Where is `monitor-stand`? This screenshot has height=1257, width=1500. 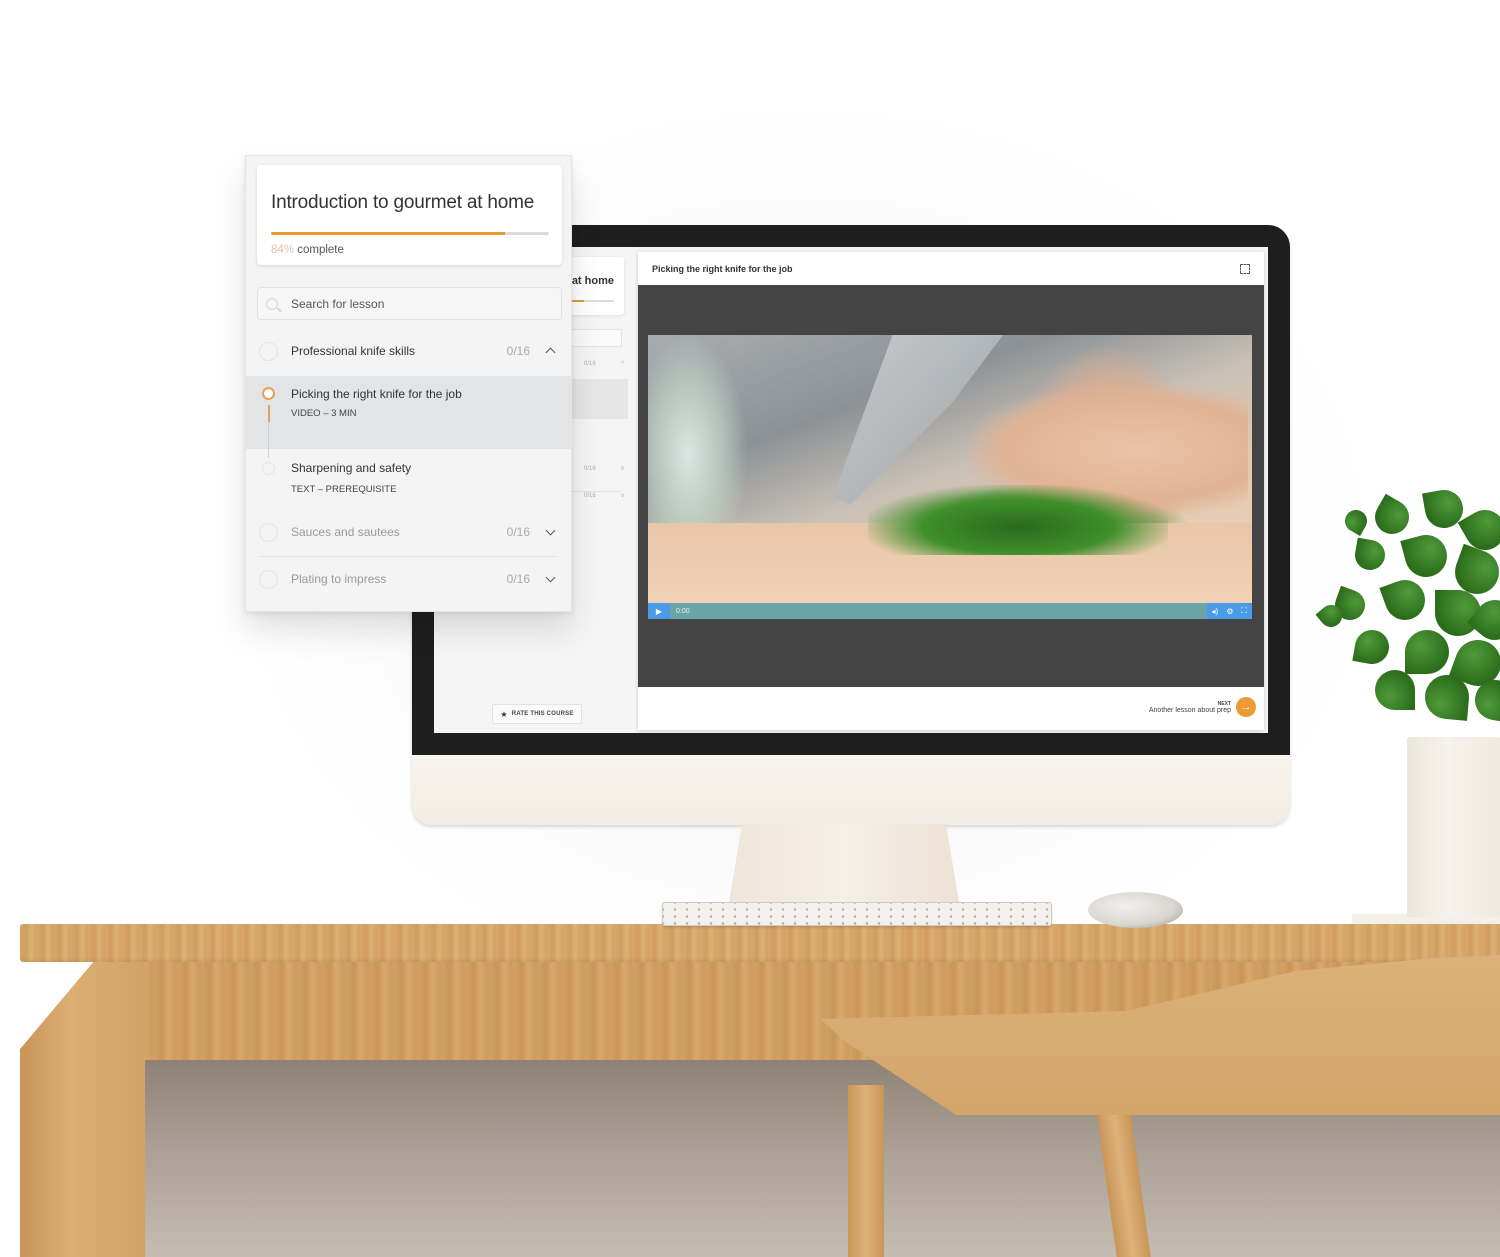 monitor-stand is located at coordinates (844, 866).